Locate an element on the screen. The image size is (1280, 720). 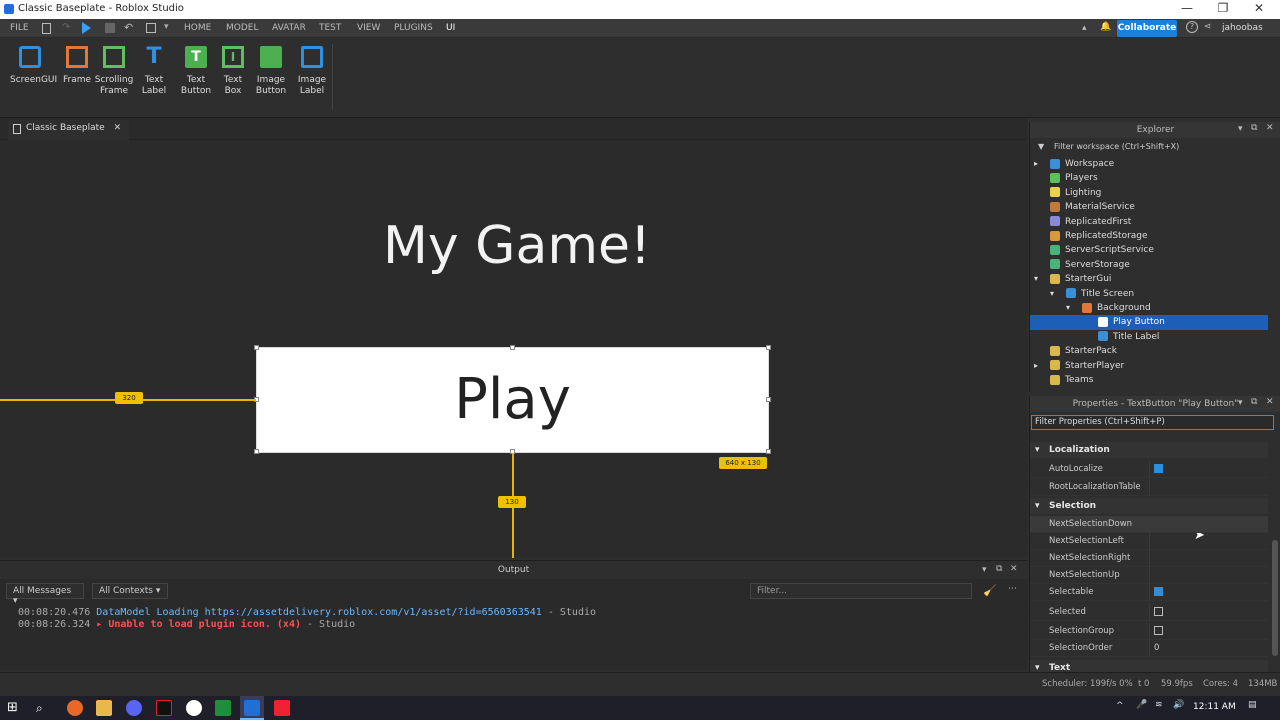
tree-item-replicatedfirst: ReplicatedFirst is located at coordinates (1149, 222).